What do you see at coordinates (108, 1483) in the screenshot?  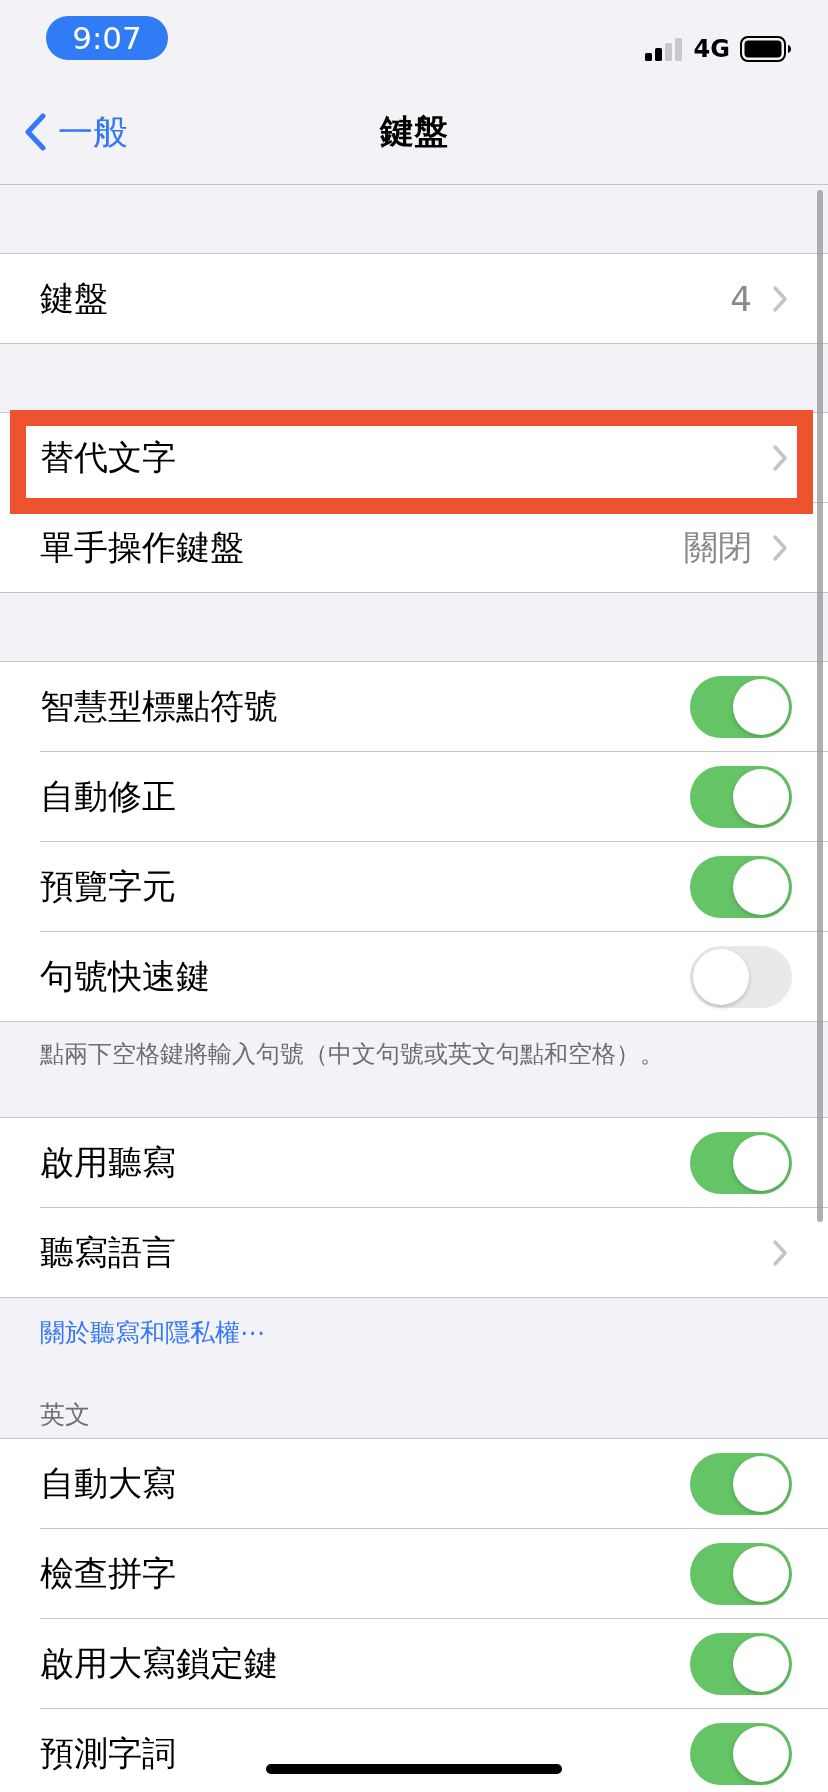 I see `row-label: 自動大寫` at bounding box center [108, 1483].